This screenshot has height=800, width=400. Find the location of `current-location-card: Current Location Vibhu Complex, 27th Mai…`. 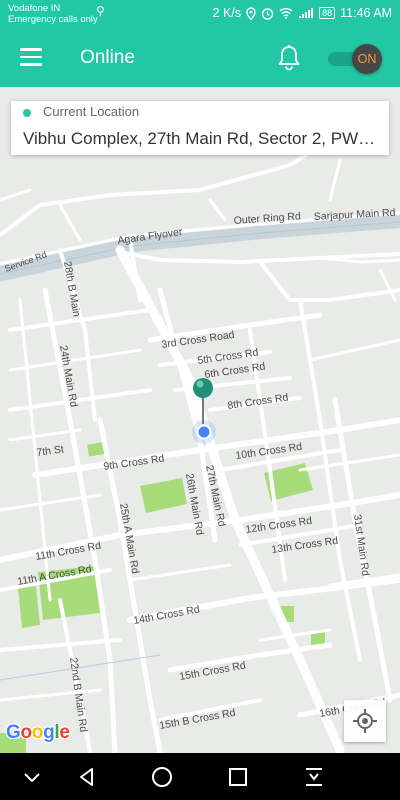

current-location-card: Current Location Vibhu Complex, 27th Mai… is located at coordinates (200, 128).